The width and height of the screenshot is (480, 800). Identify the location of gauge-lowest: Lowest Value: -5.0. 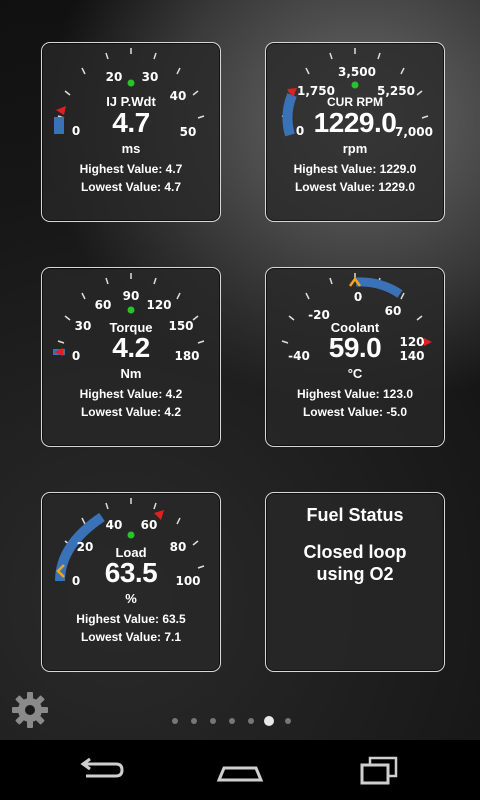
(355, 412).